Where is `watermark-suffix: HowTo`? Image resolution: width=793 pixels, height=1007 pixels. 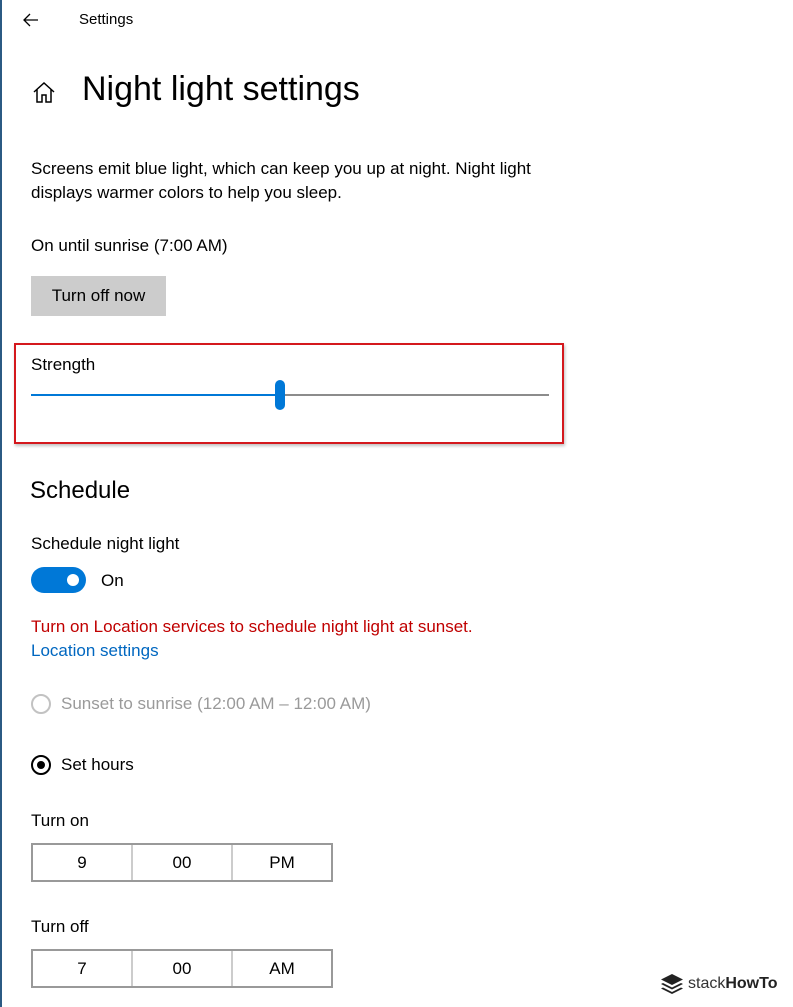
watermark-suffix: HowTo is located at coordinates (751, 983).